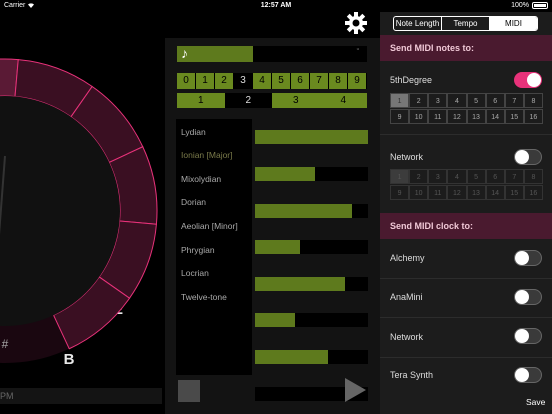 This screenshot has height=414, width=552. Describe the element at coordinates (319, 81) in the screenshot. I see `step-7: 7` at that location.